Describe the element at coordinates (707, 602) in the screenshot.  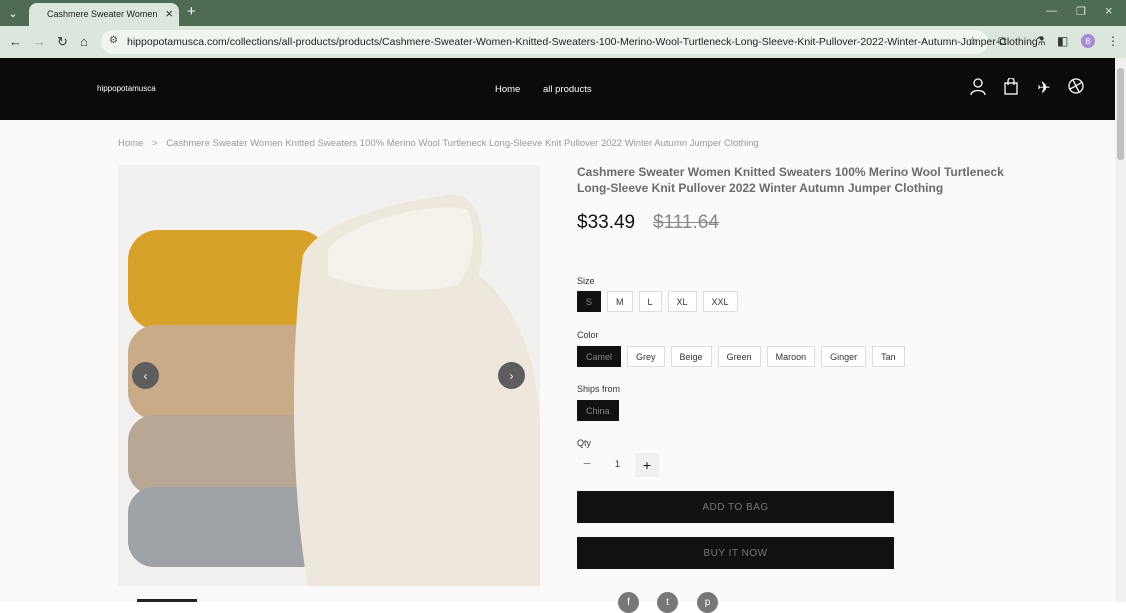
I see `pinterest-icon: p` at that location.